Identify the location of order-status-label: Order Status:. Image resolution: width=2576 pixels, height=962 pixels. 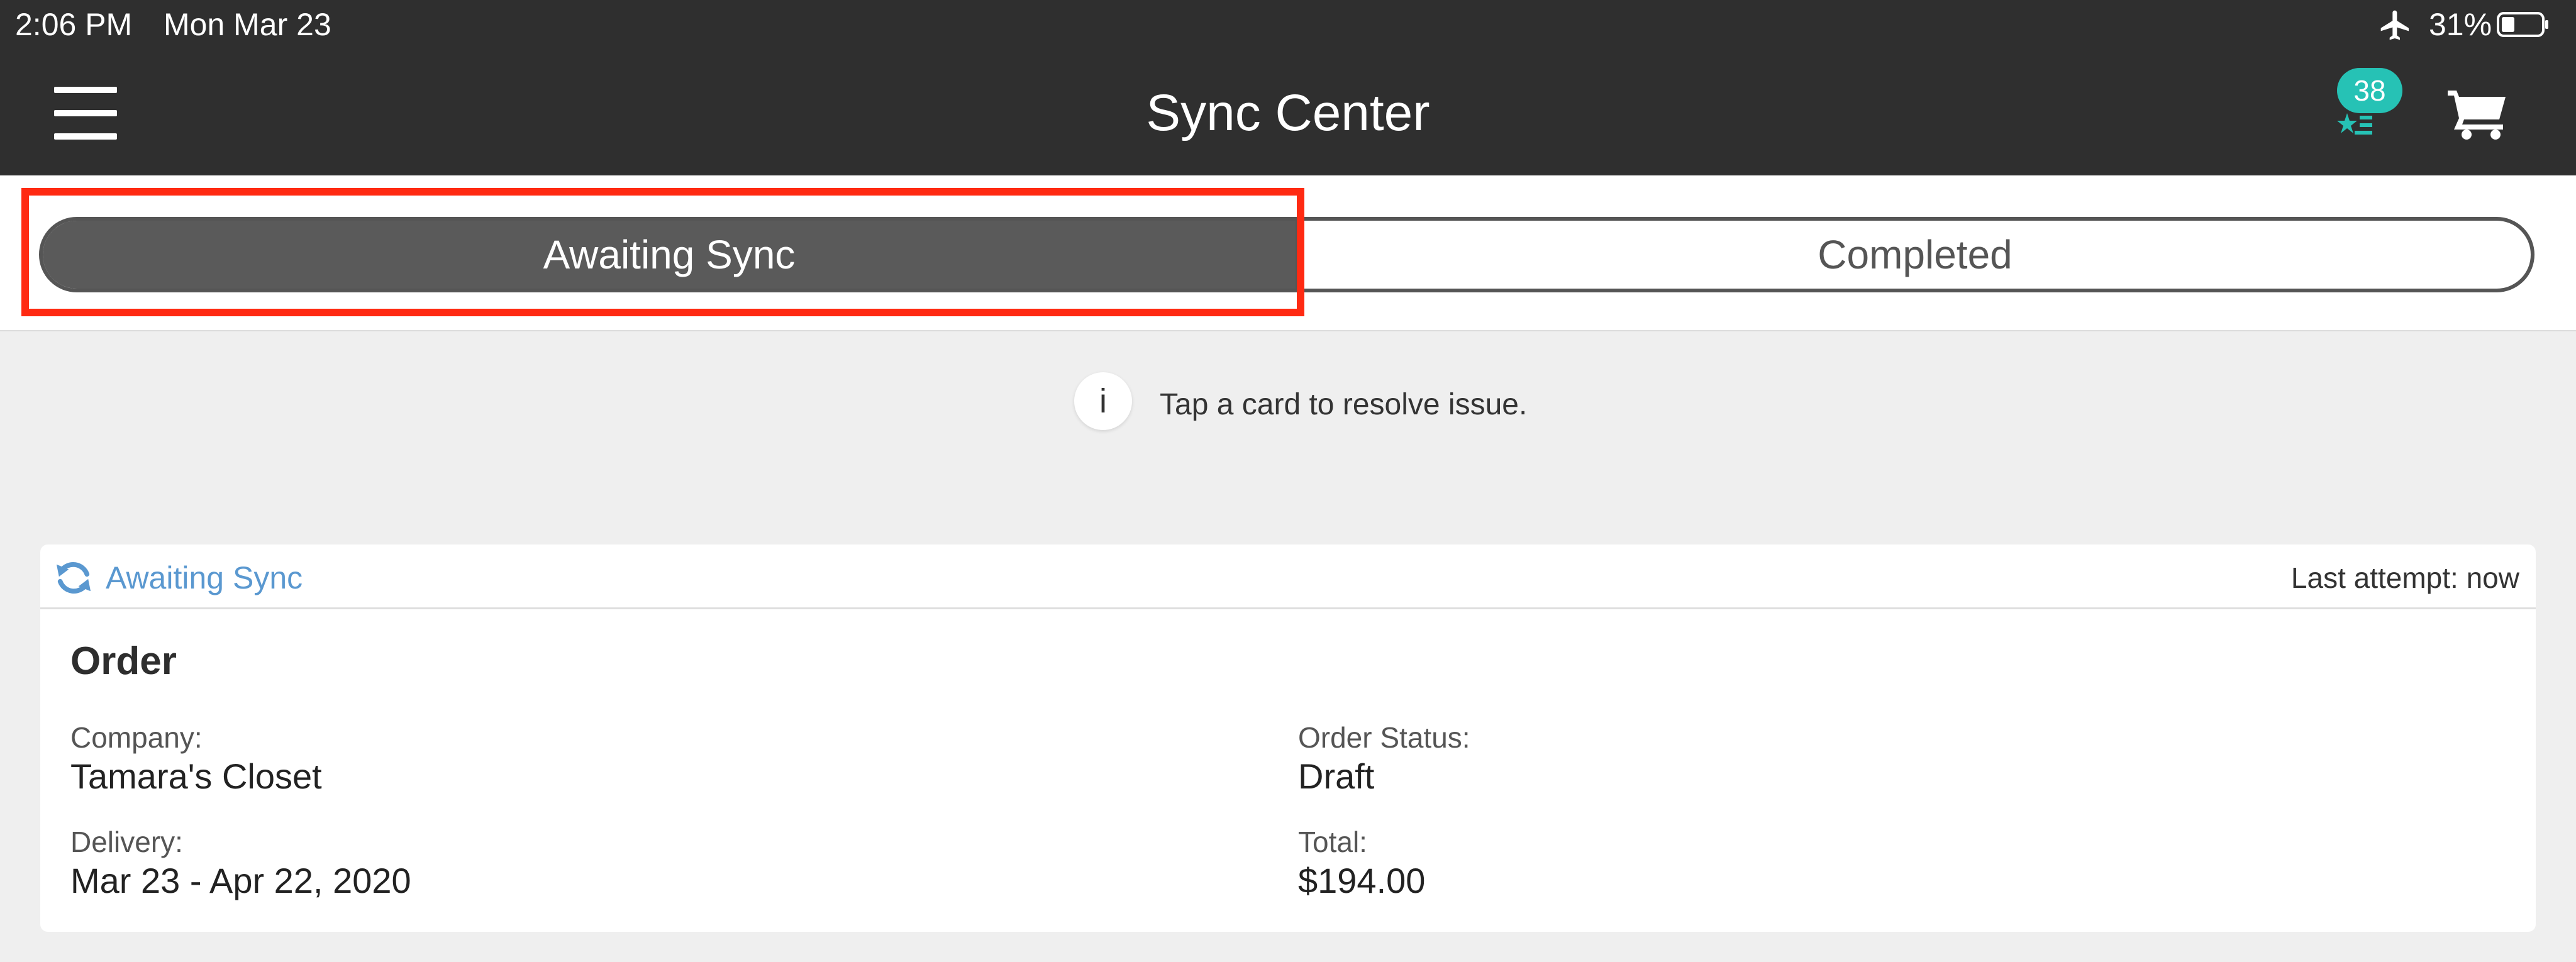
(1384, 737).